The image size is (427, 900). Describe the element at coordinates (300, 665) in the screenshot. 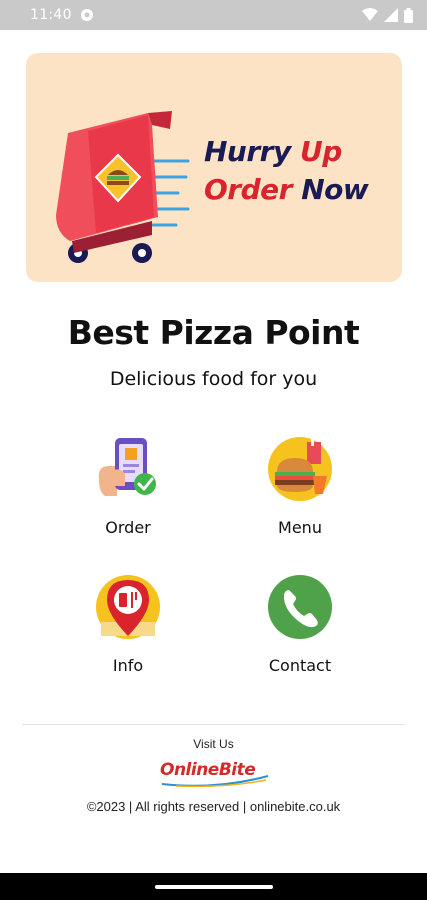

I see `contact-label: Contact` at that location.